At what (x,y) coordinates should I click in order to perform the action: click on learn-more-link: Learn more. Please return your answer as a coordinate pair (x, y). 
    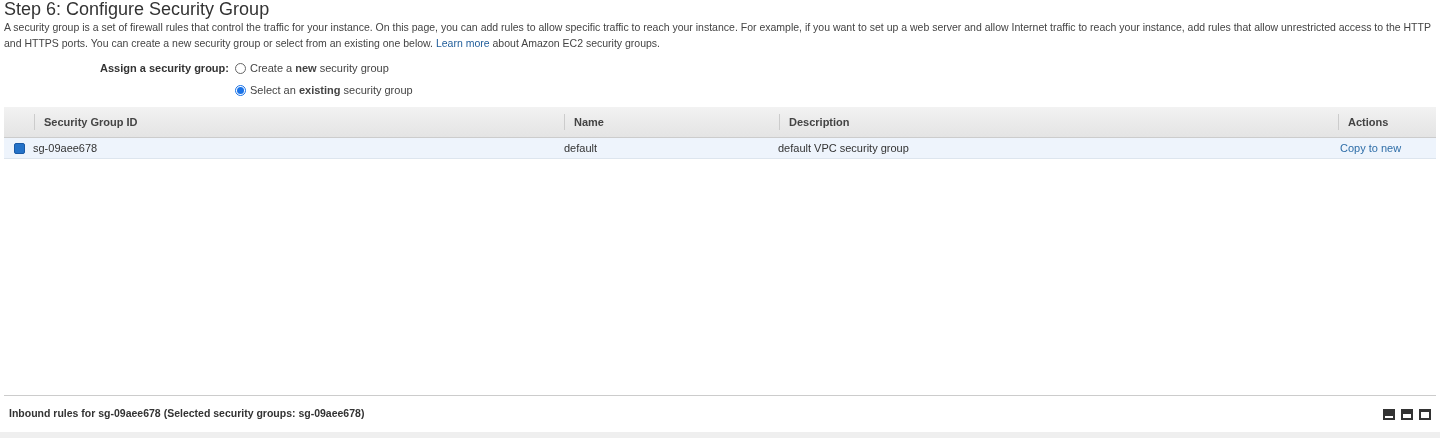
    Looking at the image, I should click on (462, 43).